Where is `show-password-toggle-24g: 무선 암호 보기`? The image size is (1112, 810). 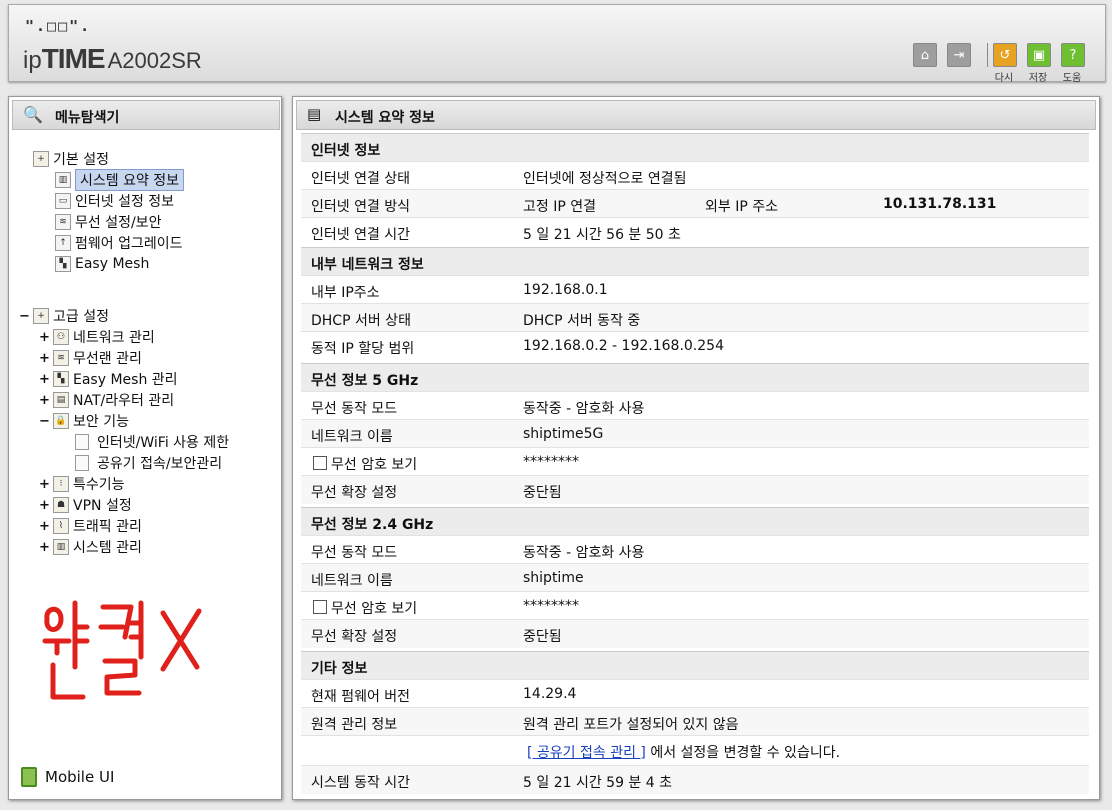
show-password-toggle-24g: 무선 암호 보기 is located at coordinates (365, 608).